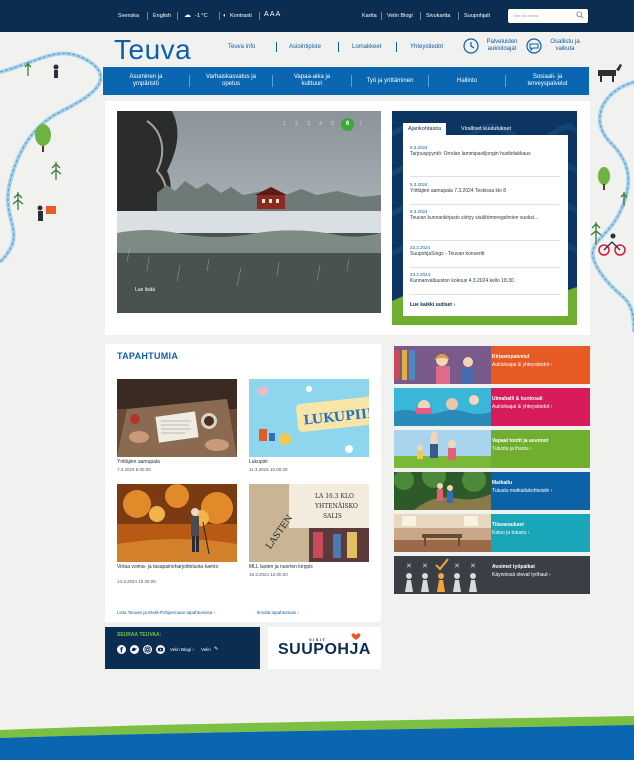 The width and height of the screenshot is (634, 760). Describe the element at coordinates (309, 418) in the screenshot. I see `event-image-reading-circle: LUKUPIIRI` at that location.